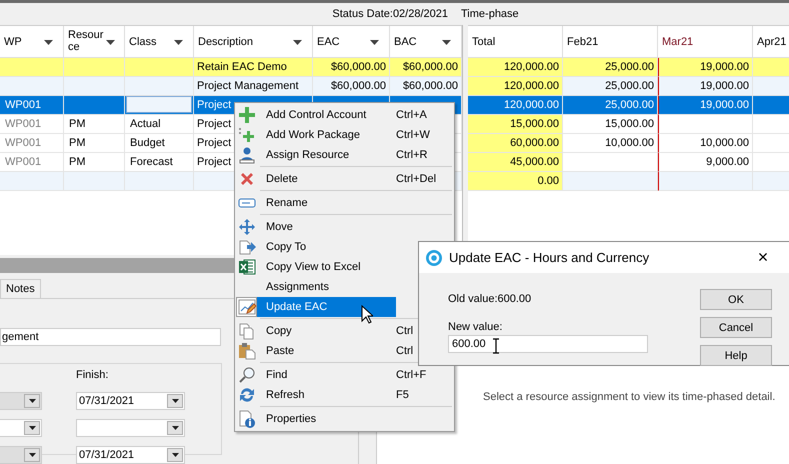  What do you see at coordinates (515, 41) in the screenshot?
I see `column-header: Total` at bounding box center [515, 41].